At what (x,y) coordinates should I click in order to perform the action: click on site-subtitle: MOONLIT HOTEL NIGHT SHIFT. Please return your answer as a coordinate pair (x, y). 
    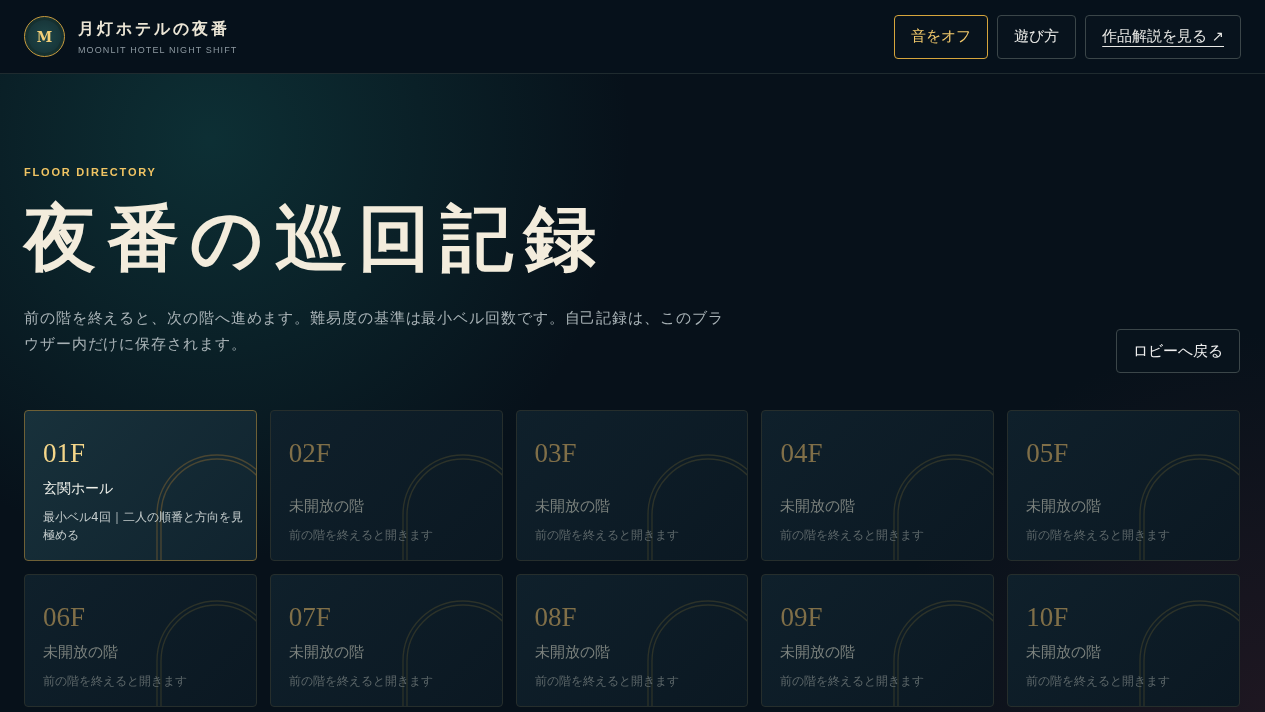
    Looking at the image, I should click on (158, 49).